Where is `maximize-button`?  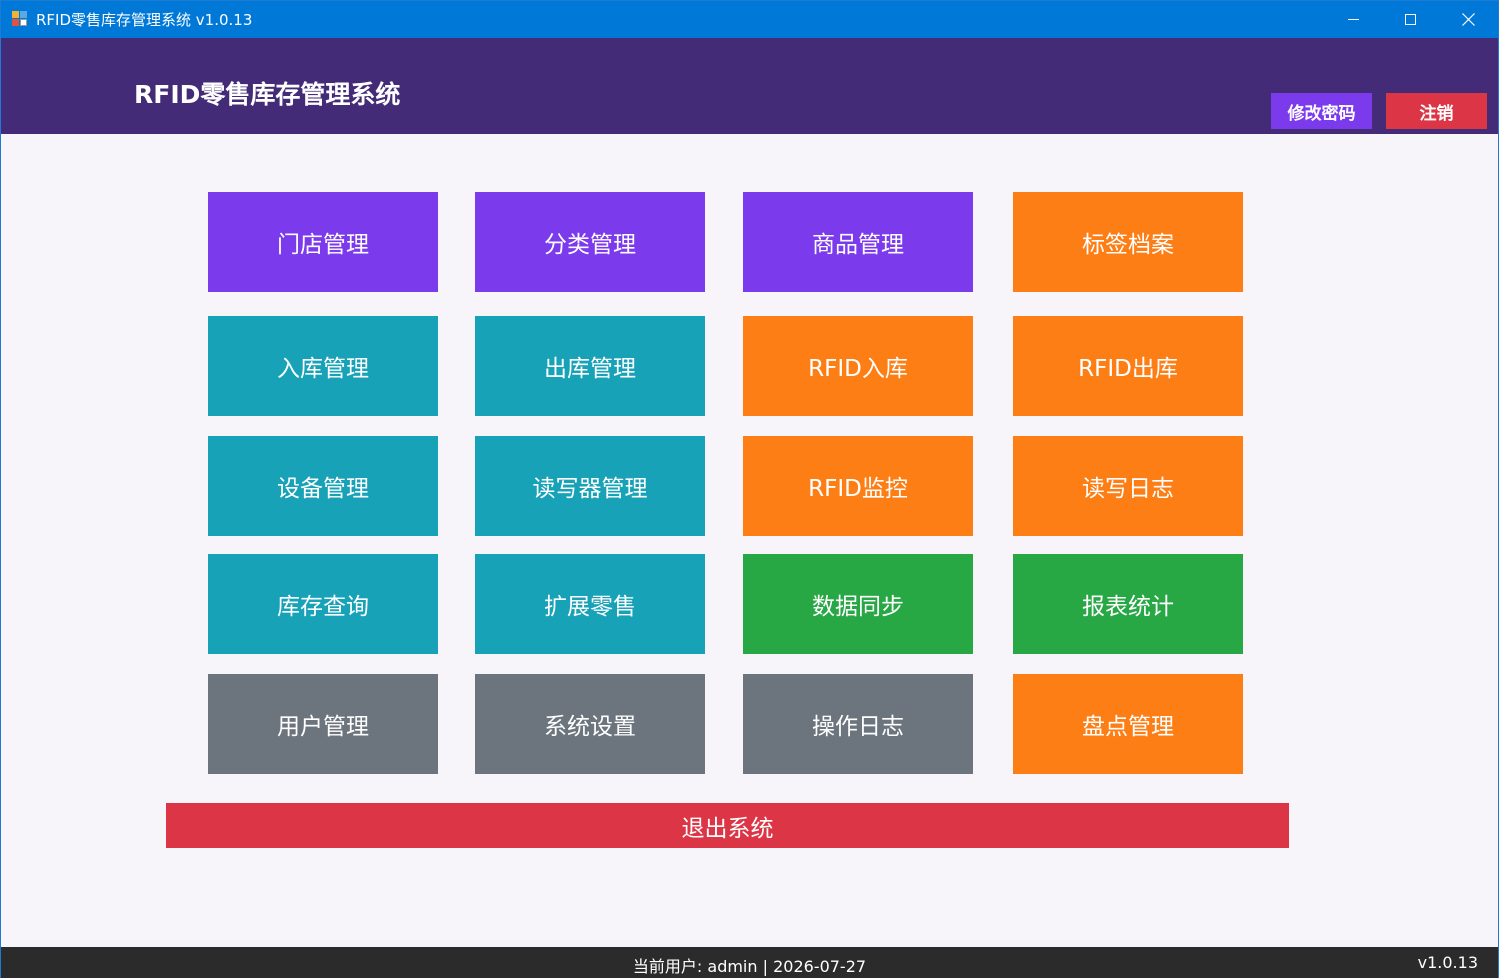
maximize-button is located at coordinates (1410, 19).